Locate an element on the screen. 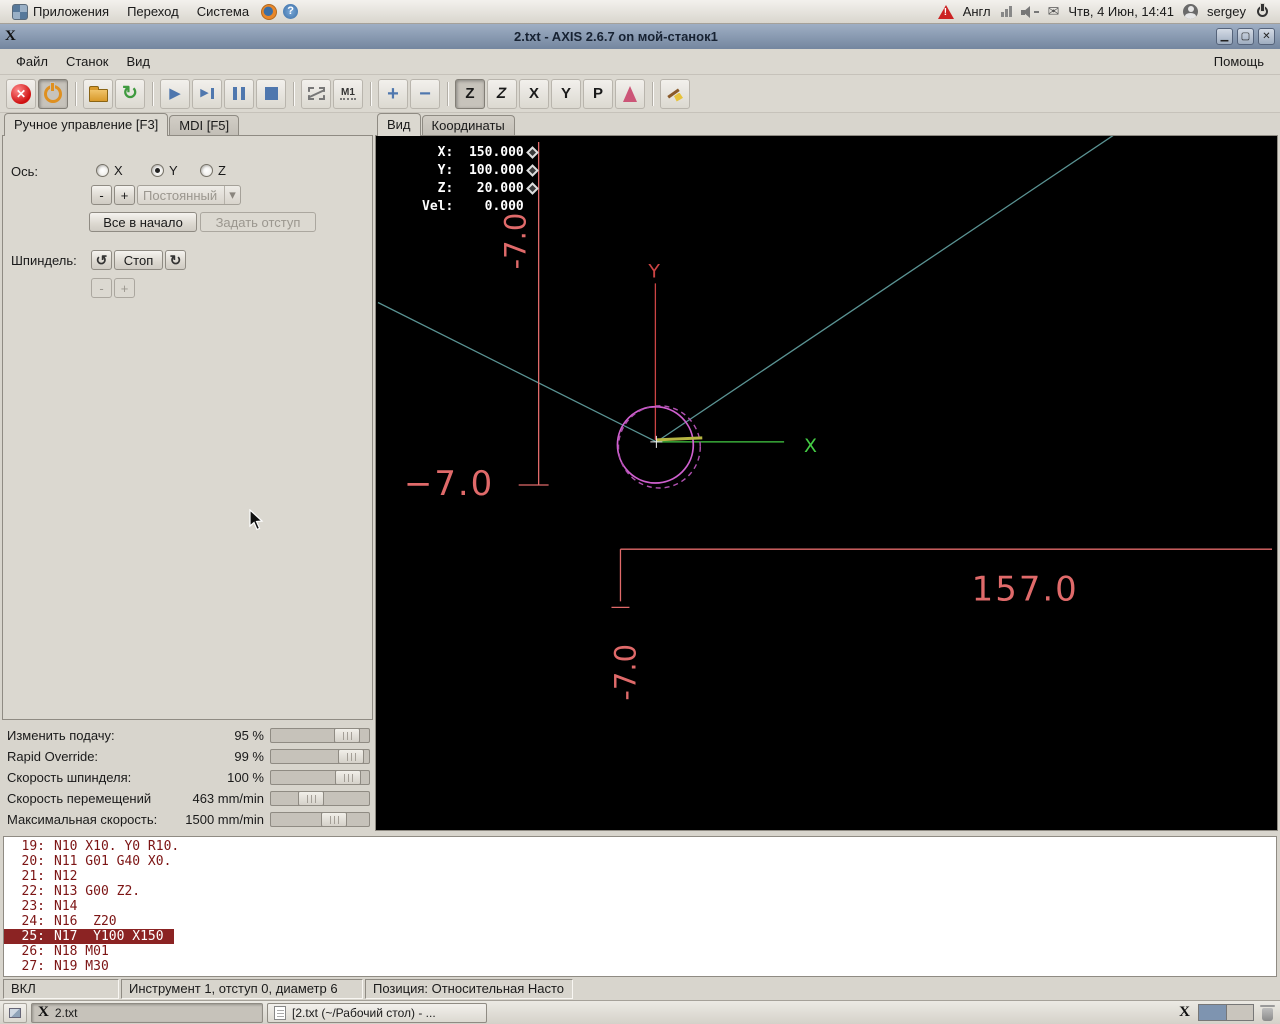 This screenshot has width=1280, height=1024. menu-file: Файл is located at coordinates (32, 61).